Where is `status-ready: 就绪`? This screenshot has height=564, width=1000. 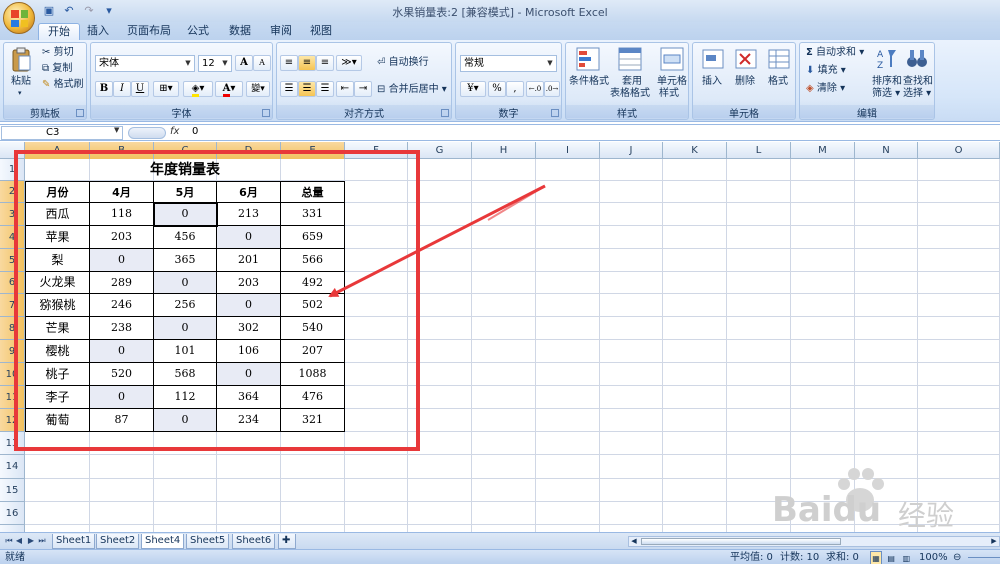 status-ready: 就绪 is located at coordinates (15, 557).